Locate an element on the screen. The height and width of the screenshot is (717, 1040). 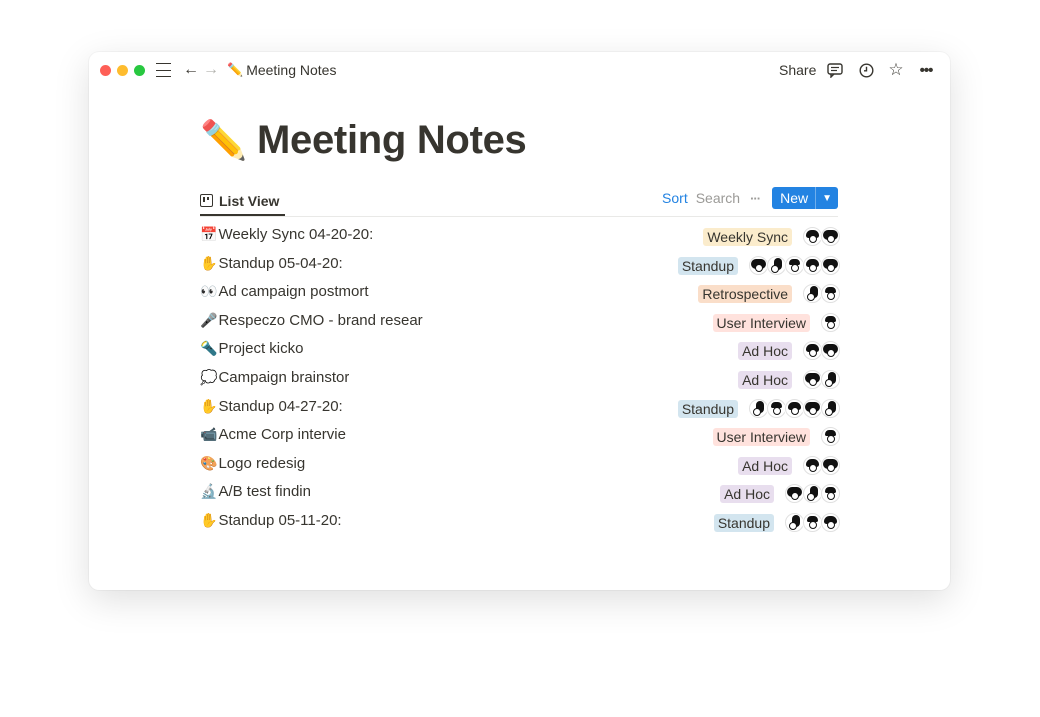
tab-list-view: List View is located at coordinates (243, 201).